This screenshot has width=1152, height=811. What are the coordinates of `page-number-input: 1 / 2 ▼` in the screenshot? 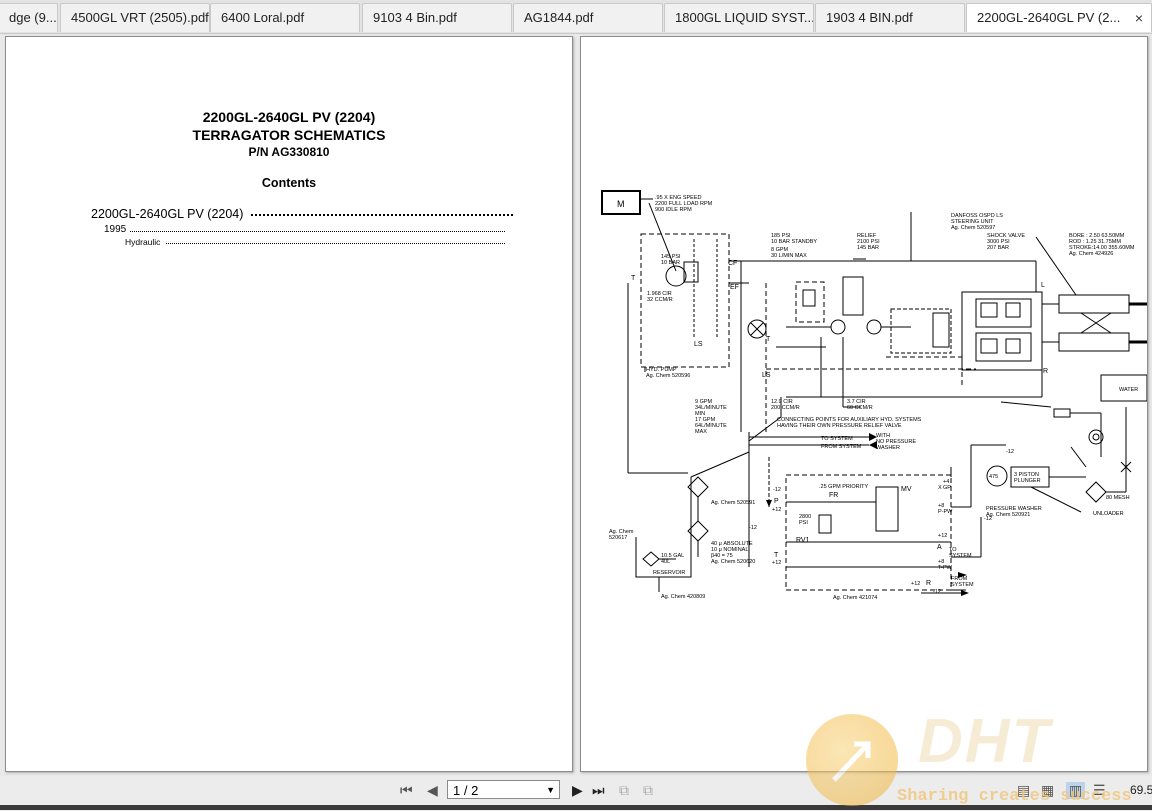 It's located at (503, 789).